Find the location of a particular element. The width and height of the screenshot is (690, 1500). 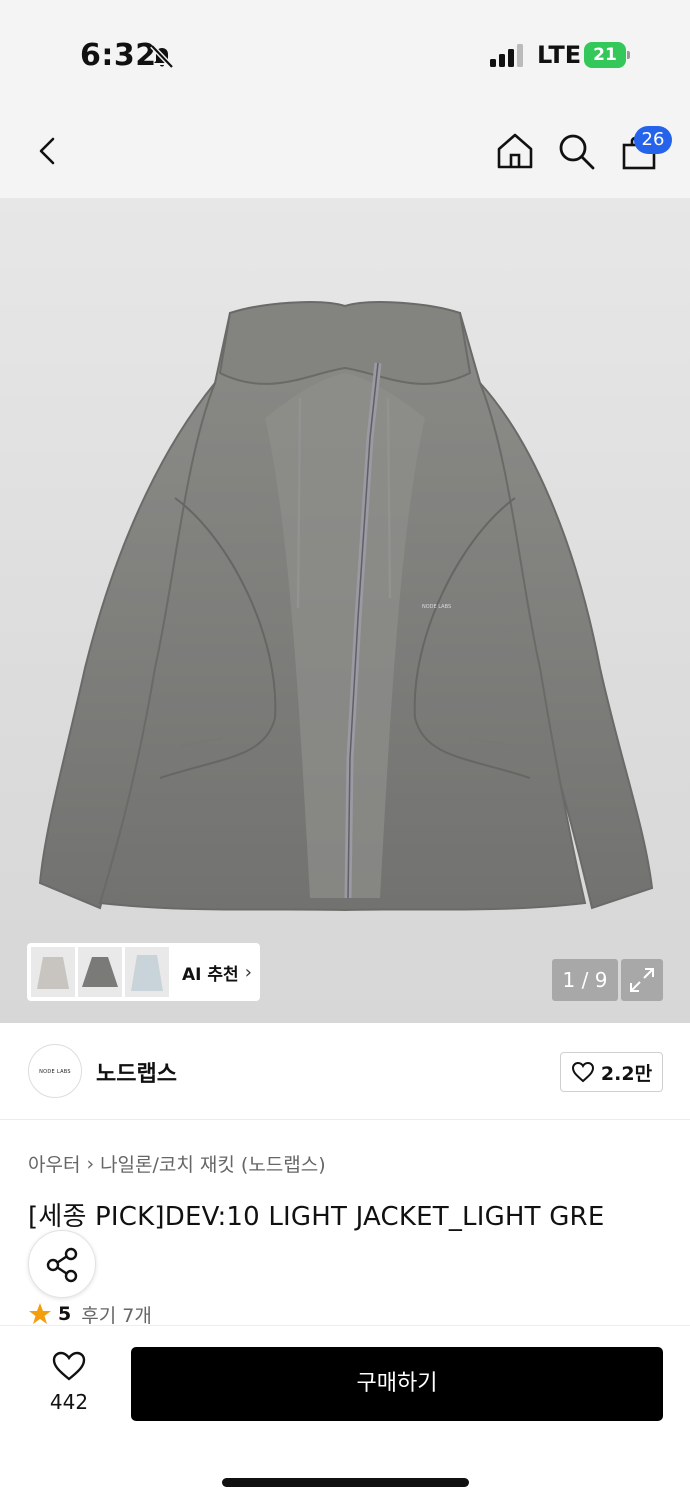

breadcrumb-category: 아우터 is located at coordinates (54, 1163).